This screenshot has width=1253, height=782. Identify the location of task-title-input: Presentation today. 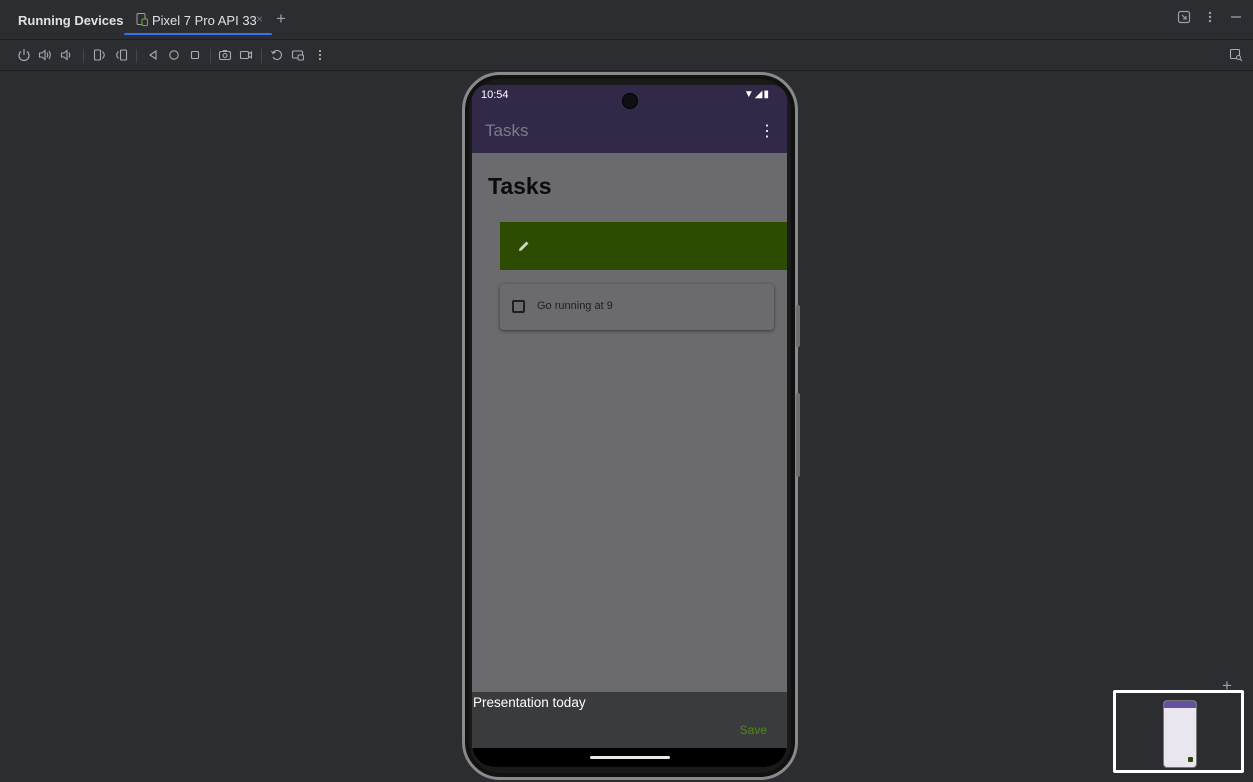
(529, 702).